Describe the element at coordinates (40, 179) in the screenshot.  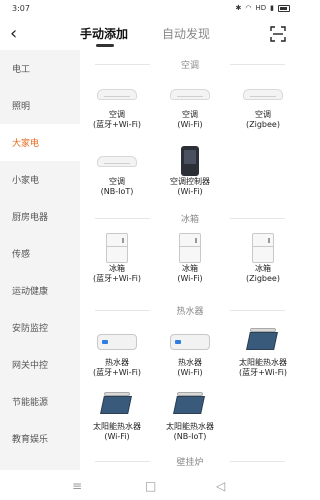
I see `sidebar-item-small-appliances: 小家电` at that location.